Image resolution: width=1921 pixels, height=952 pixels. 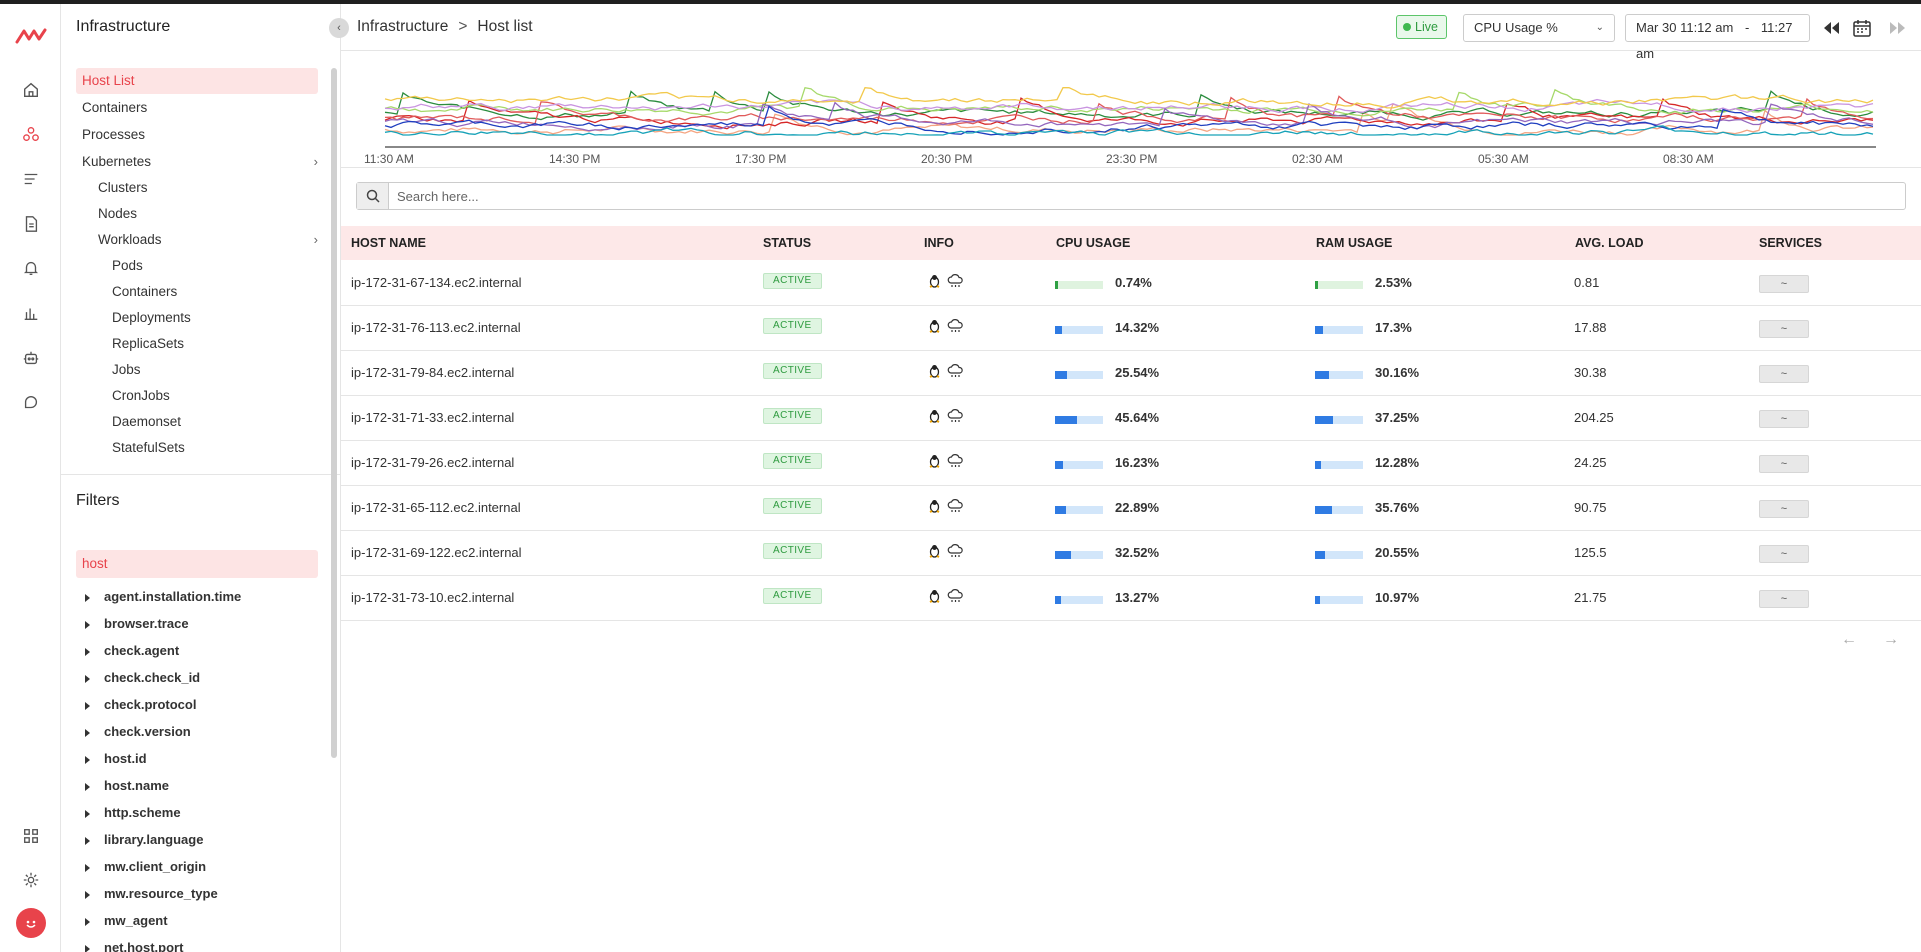 I want to click on column-status: STATUS, so click(x=787, y=243).